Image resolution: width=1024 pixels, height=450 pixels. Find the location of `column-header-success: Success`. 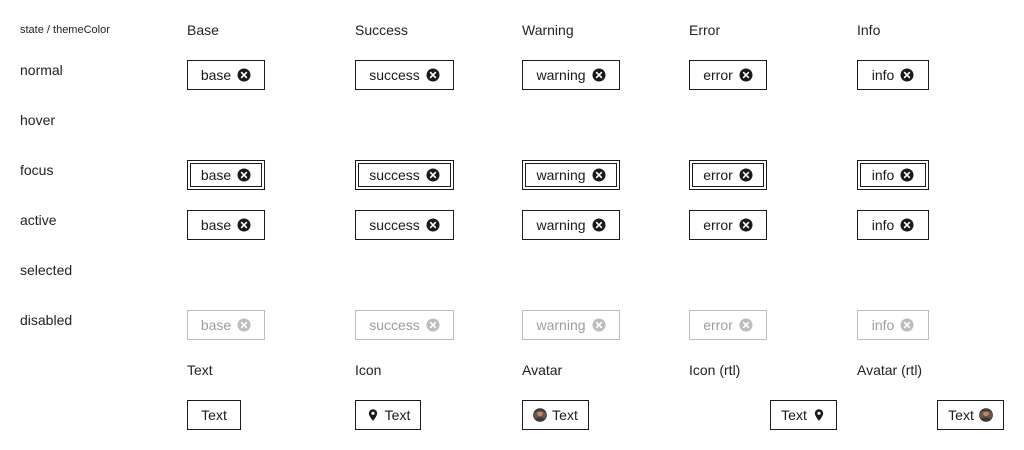

column-header-success: Success is located at coordinates (381, 30).